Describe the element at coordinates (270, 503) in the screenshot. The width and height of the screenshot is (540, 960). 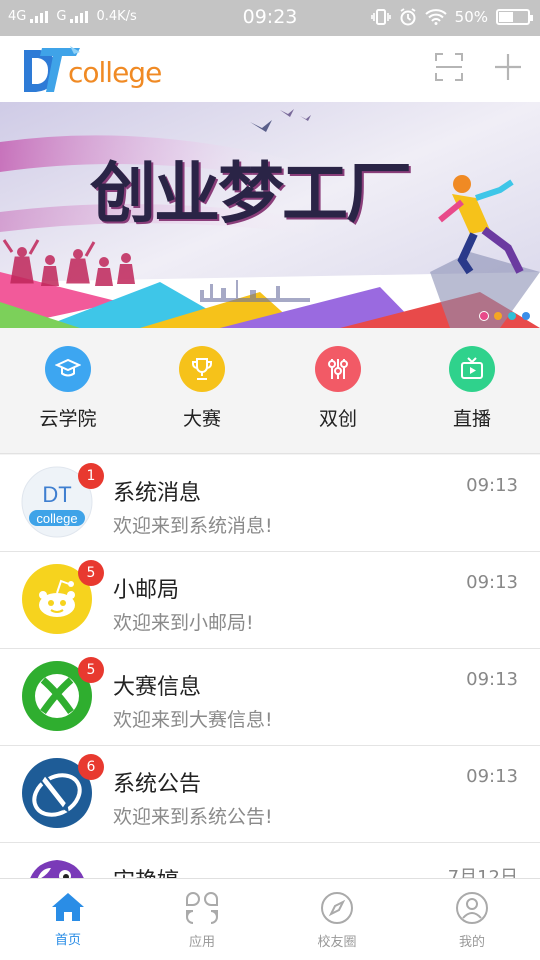
I see `list-item: DT college 1 系统消息 欢迎来到系统消息! 09:13` at that location.